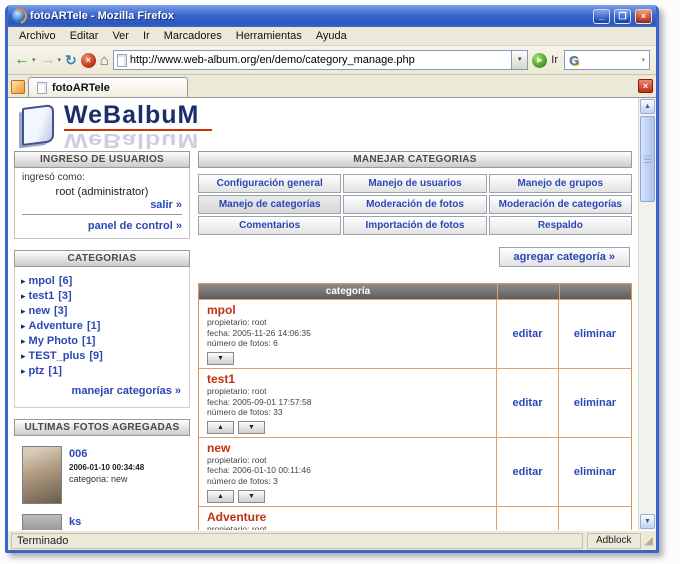 This screenshot has width=680, height=564. I want to click on home-button: ⌂, so click(104, 60).